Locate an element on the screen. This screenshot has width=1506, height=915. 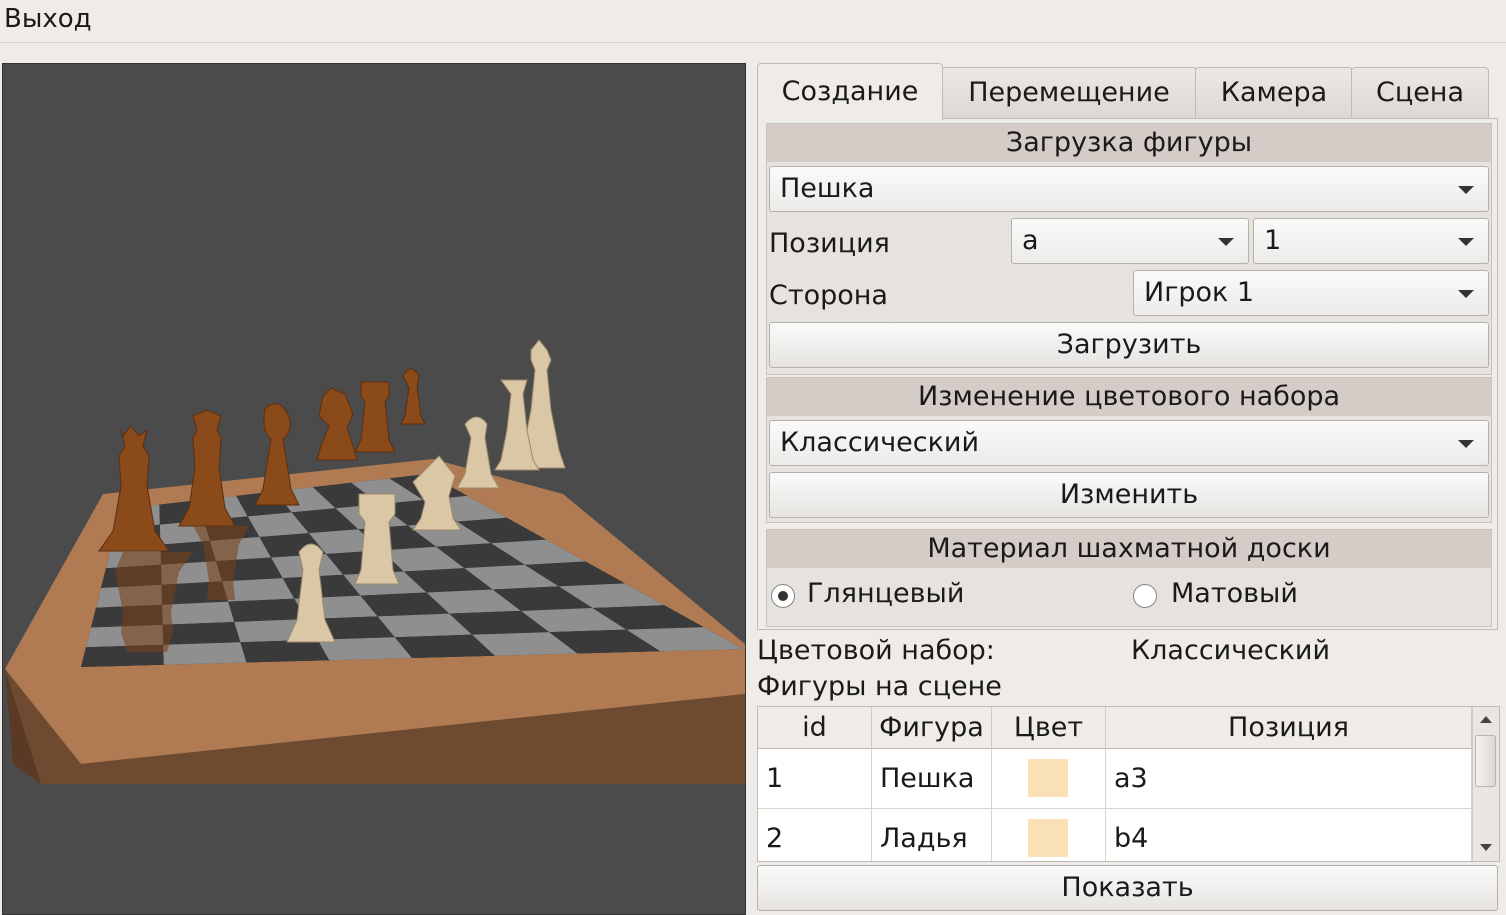
matte-label: Матовый is located at coordinates (1234, 593).